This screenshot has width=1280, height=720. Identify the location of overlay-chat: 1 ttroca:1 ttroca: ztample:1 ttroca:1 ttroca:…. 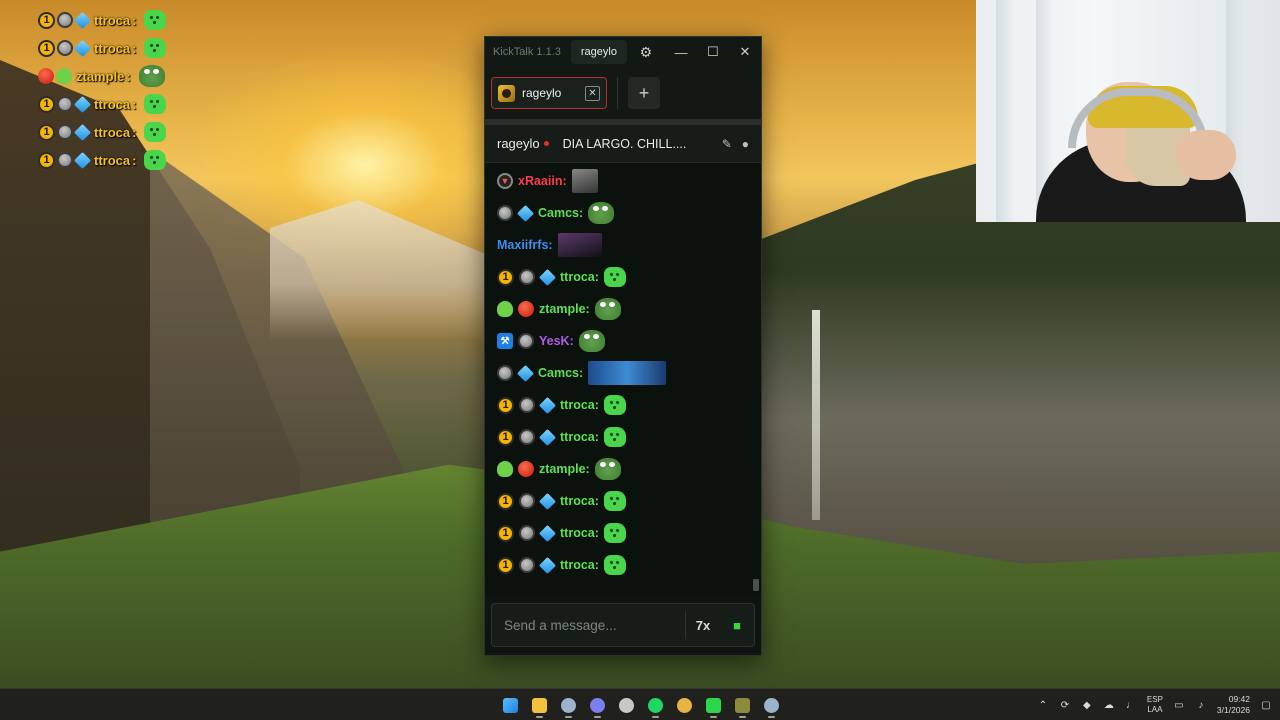
(102, 90).